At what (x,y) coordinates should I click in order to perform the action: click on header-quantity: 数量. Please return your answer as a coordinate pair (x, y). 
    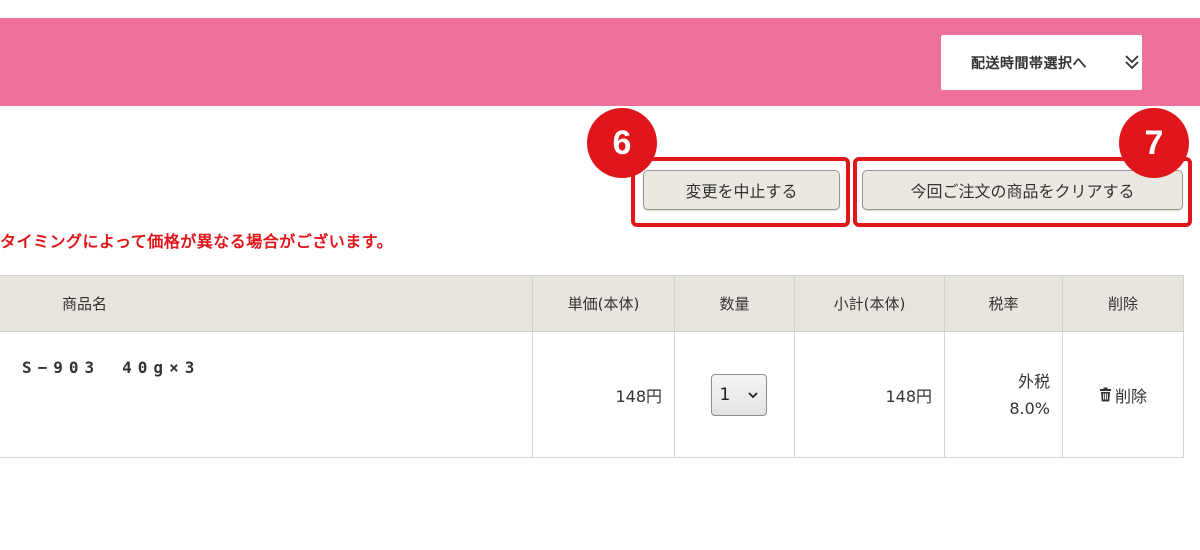
    Looking at the image, I should click on (734, 303).